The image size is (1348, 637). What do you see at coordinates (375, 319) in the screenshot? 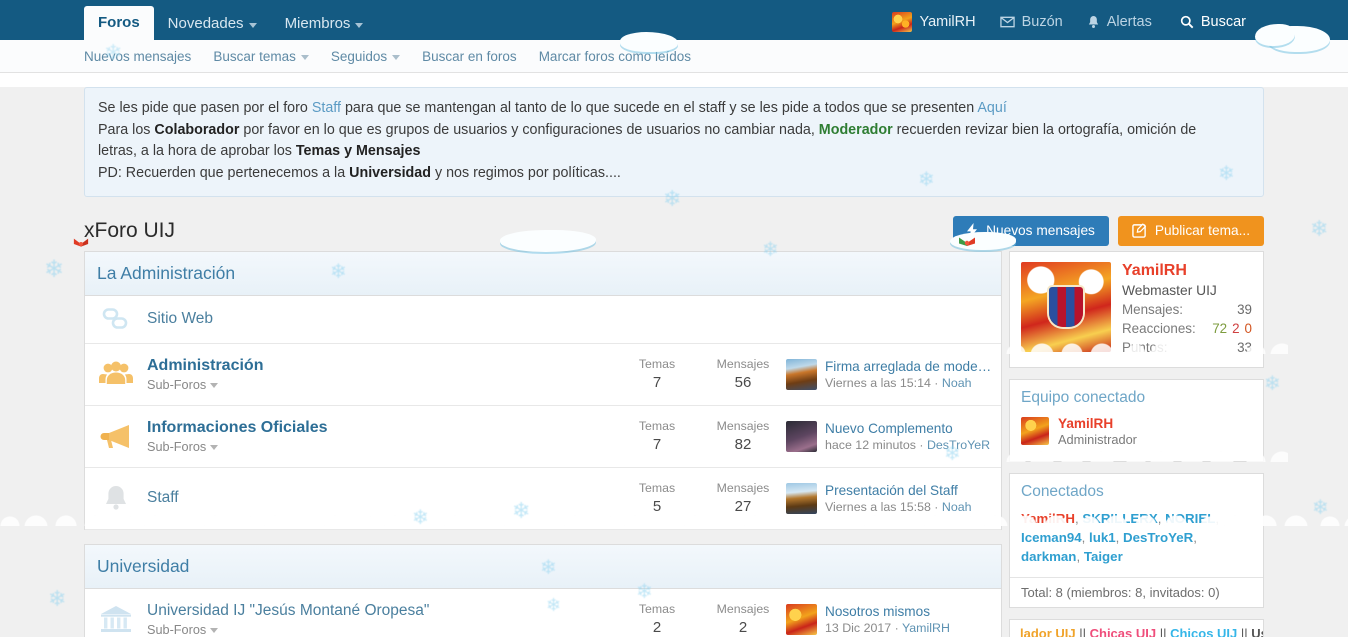
I see `forum-title: Sitio Web` at bounding box center [375, 319].